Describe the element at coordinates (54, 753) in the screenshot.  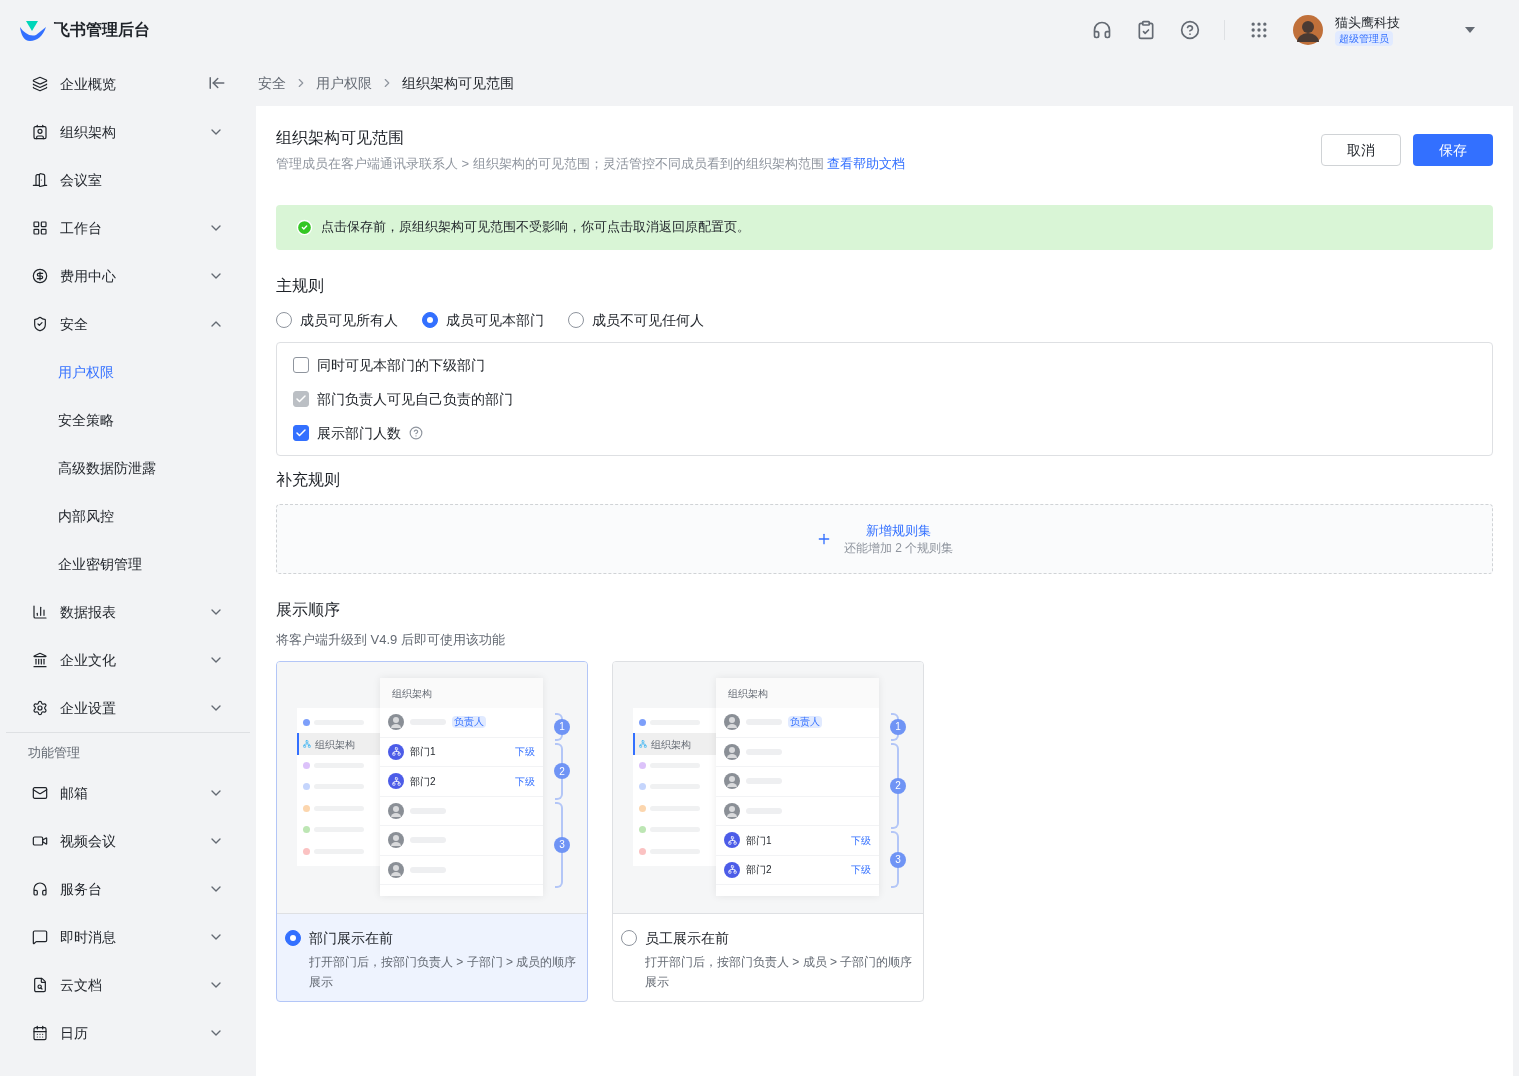
I see `section-title: 功能管理` at that location.